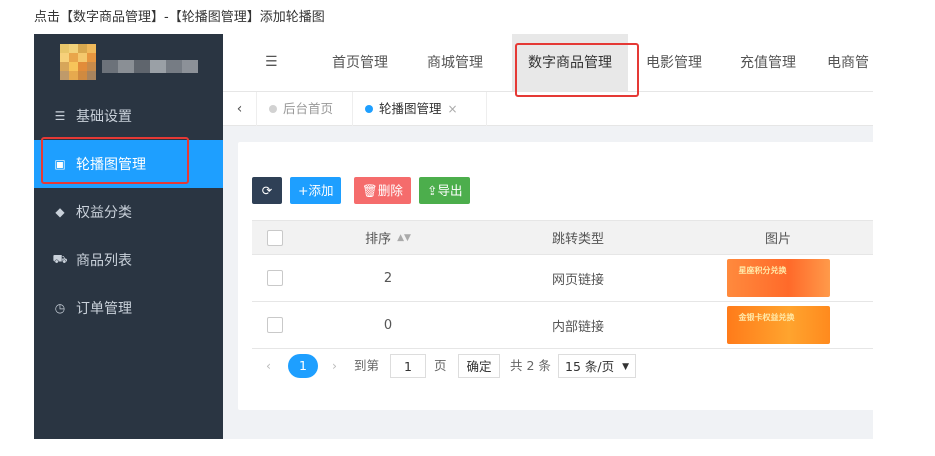 Image resolution: width=935 pixels, height=456 pixels. What do you see at coordinates (445, 190) in the screenshot?
I see `export-button: ⇪导出` at bounding box center [445, 190].